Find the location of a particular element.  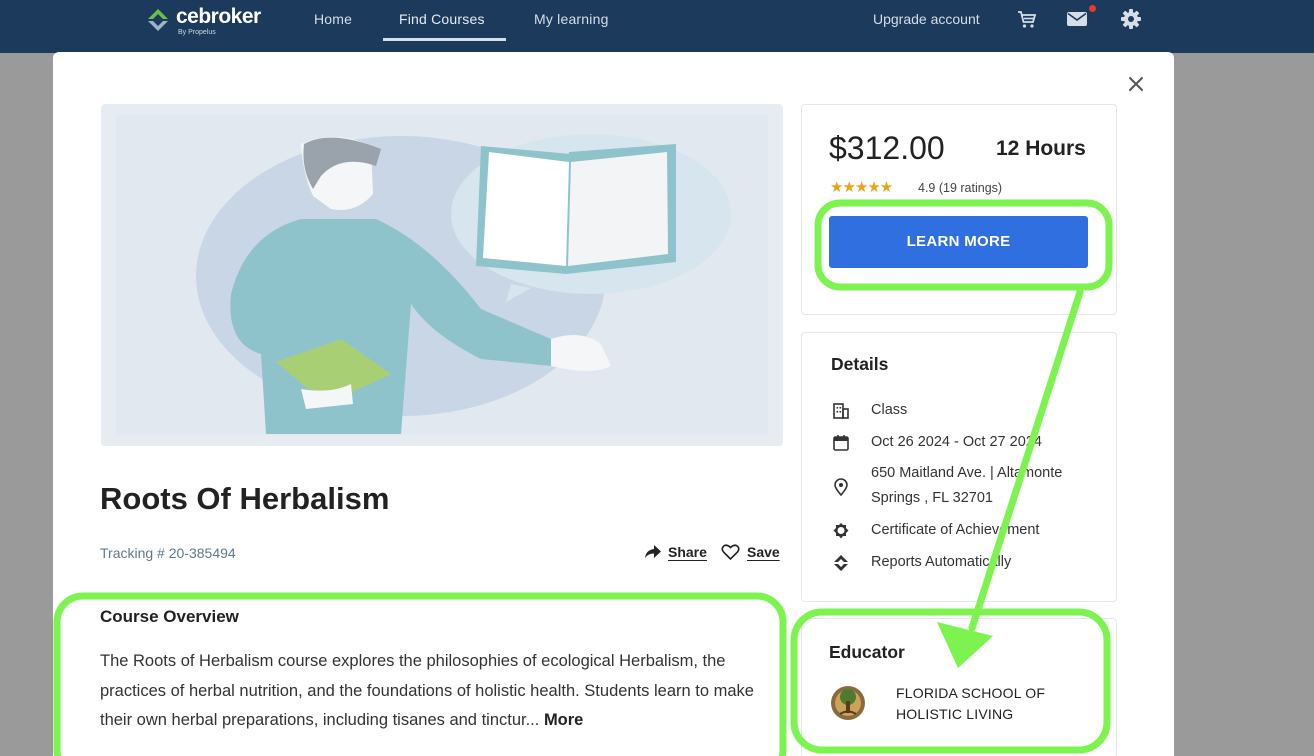

educator-name: FLORIDA SCHOOL OF HOLISTIC LIVING is located at coordinates (986, 704).